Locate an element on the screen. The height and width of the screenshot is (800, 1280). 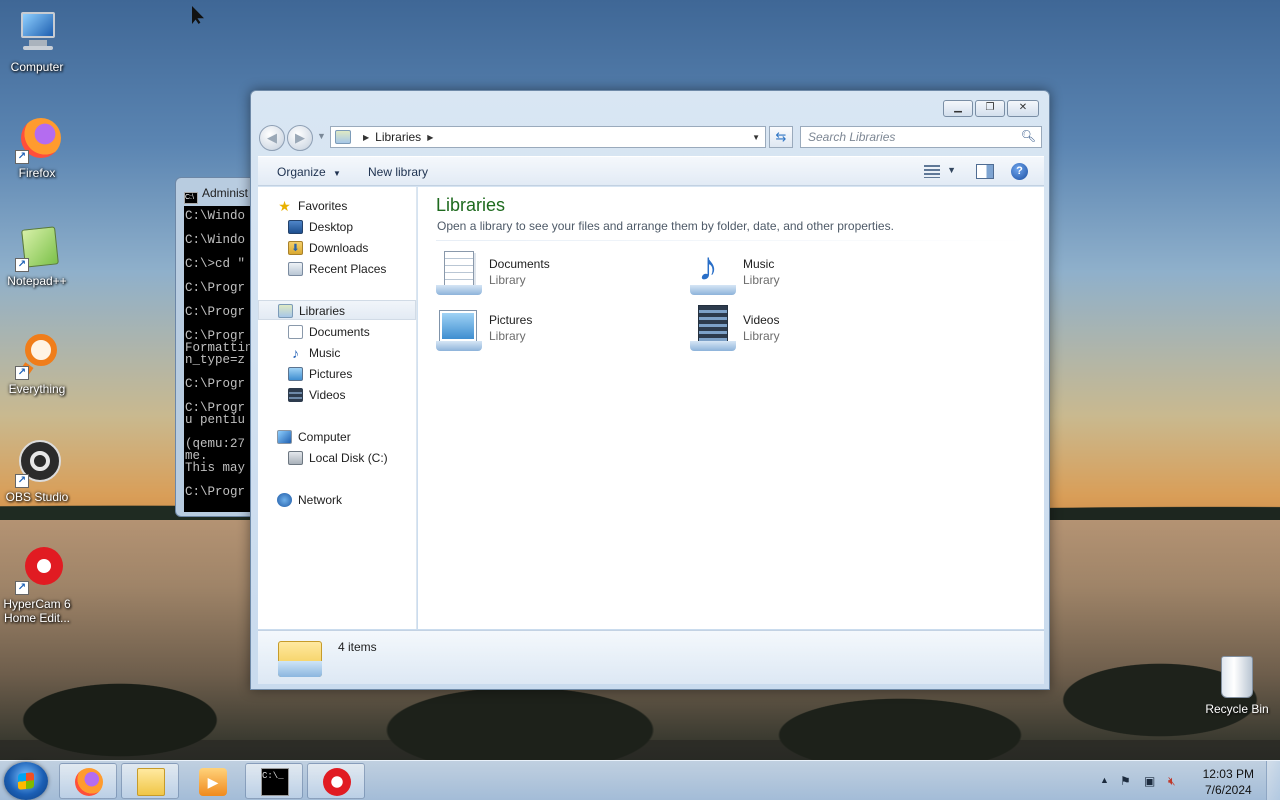
taskbar-hypercam is located at coordinates (336, 781).